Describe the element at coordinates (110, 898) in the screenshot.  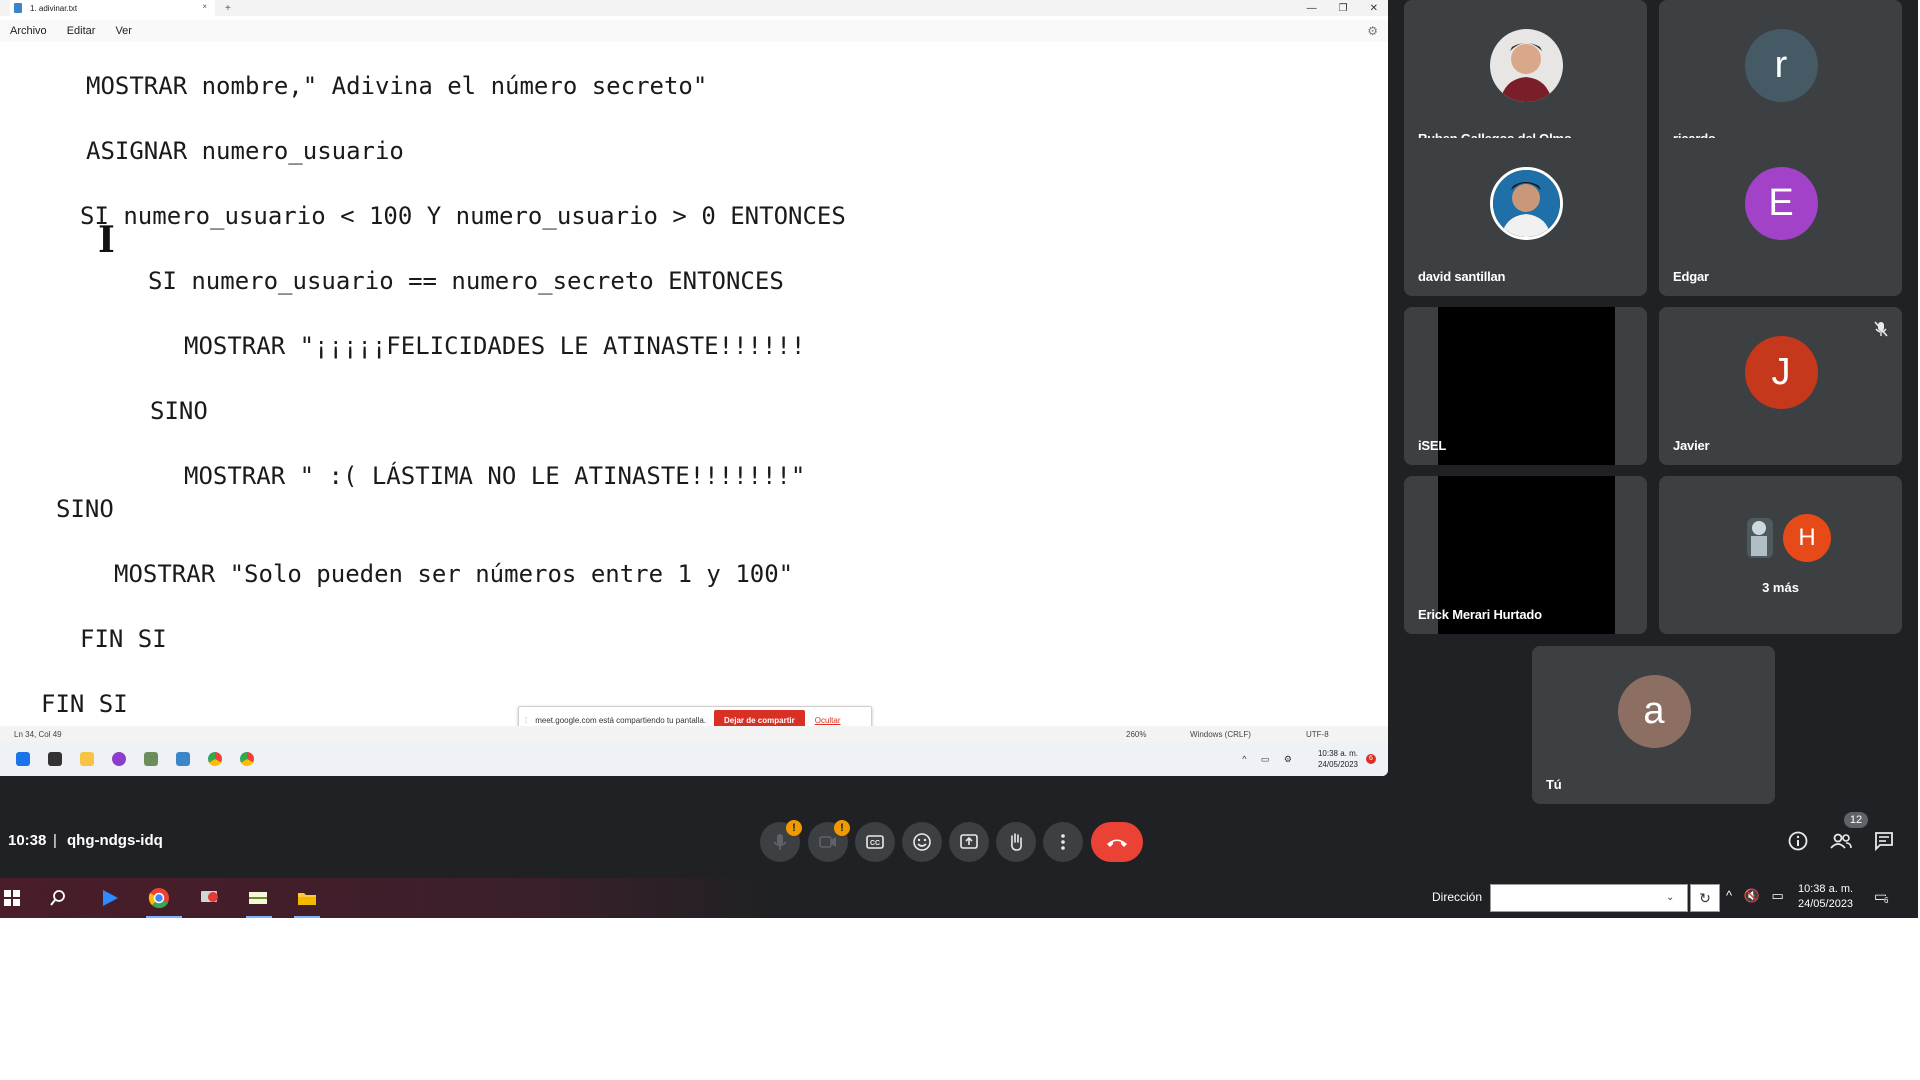
I see `media-player-icon` at that location.